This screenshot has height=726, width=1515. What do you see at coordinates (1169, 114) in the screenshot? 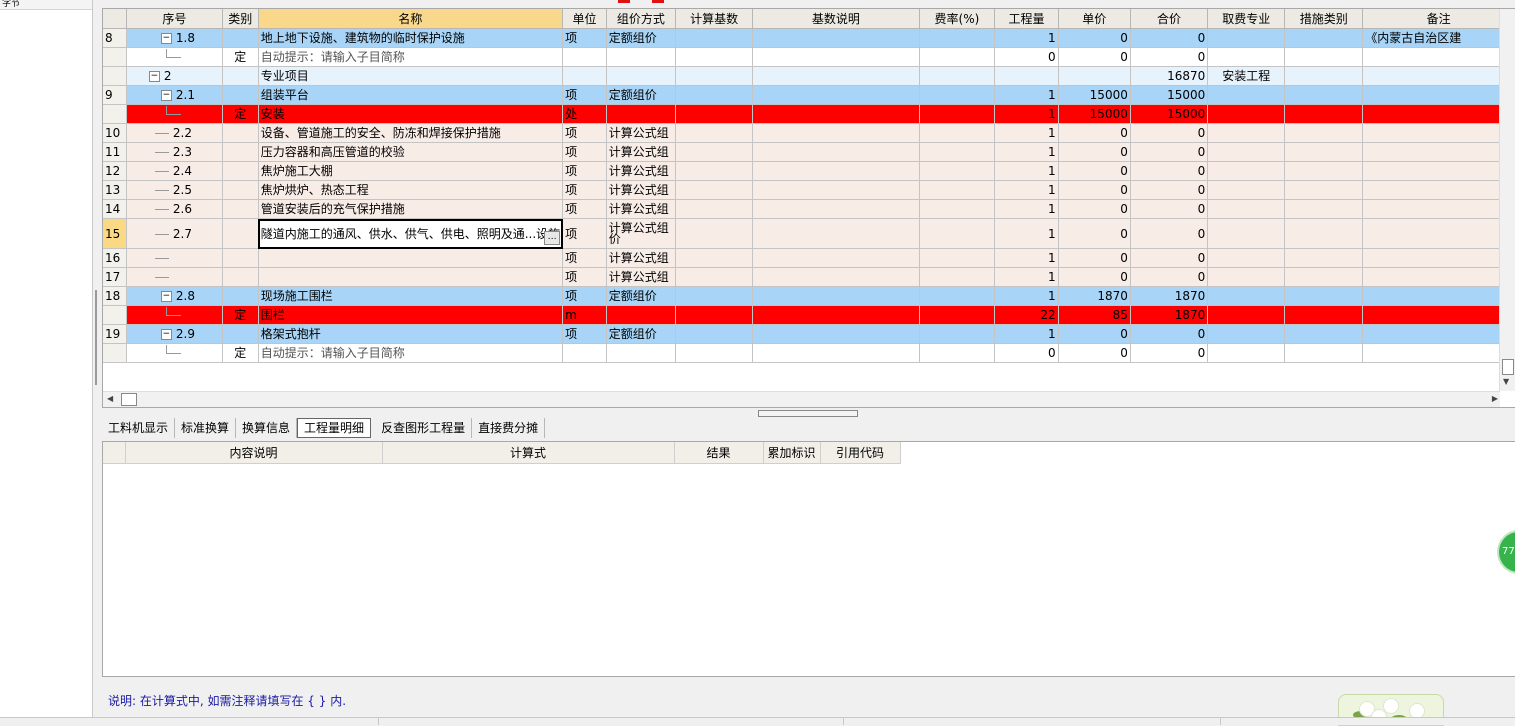
I see `total-cell: 15000` at bounding box center [1169, 114].